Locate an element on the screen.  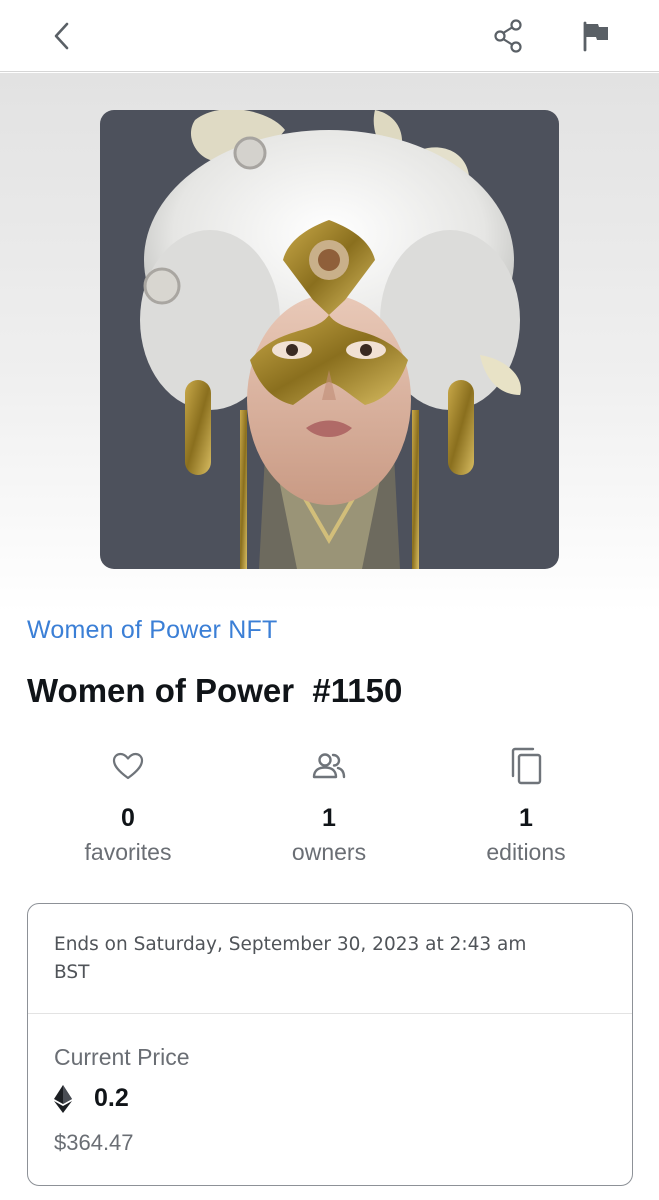
flag-icon is located at coordinates (595, 36).